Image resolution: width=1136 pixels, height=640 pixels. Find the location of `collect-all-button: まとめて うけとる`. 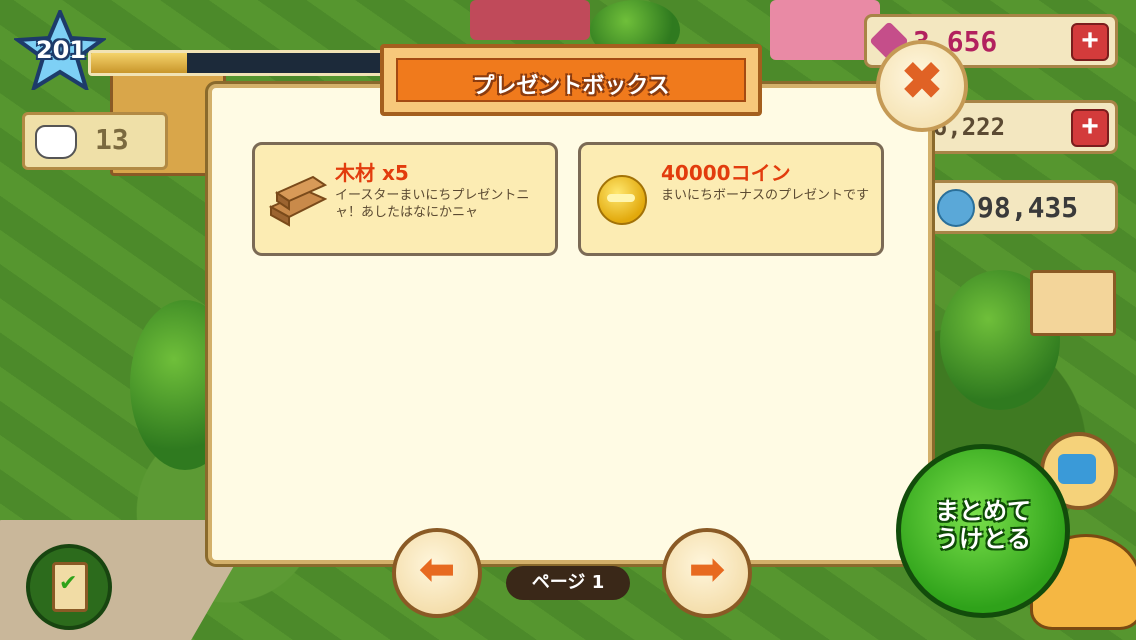

collect-all-button: まとめて うけとる is located at coordinates (983, 531).